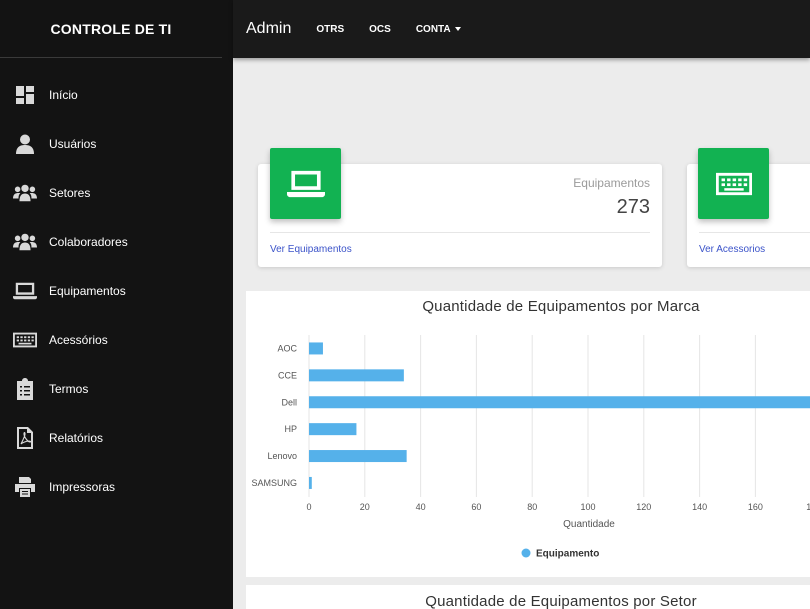 The height and width of the screenshot is (609, 810). Describe the element at coordinates (290, 429) in the screenshot. I see `y-tick-label: HP` at that location.